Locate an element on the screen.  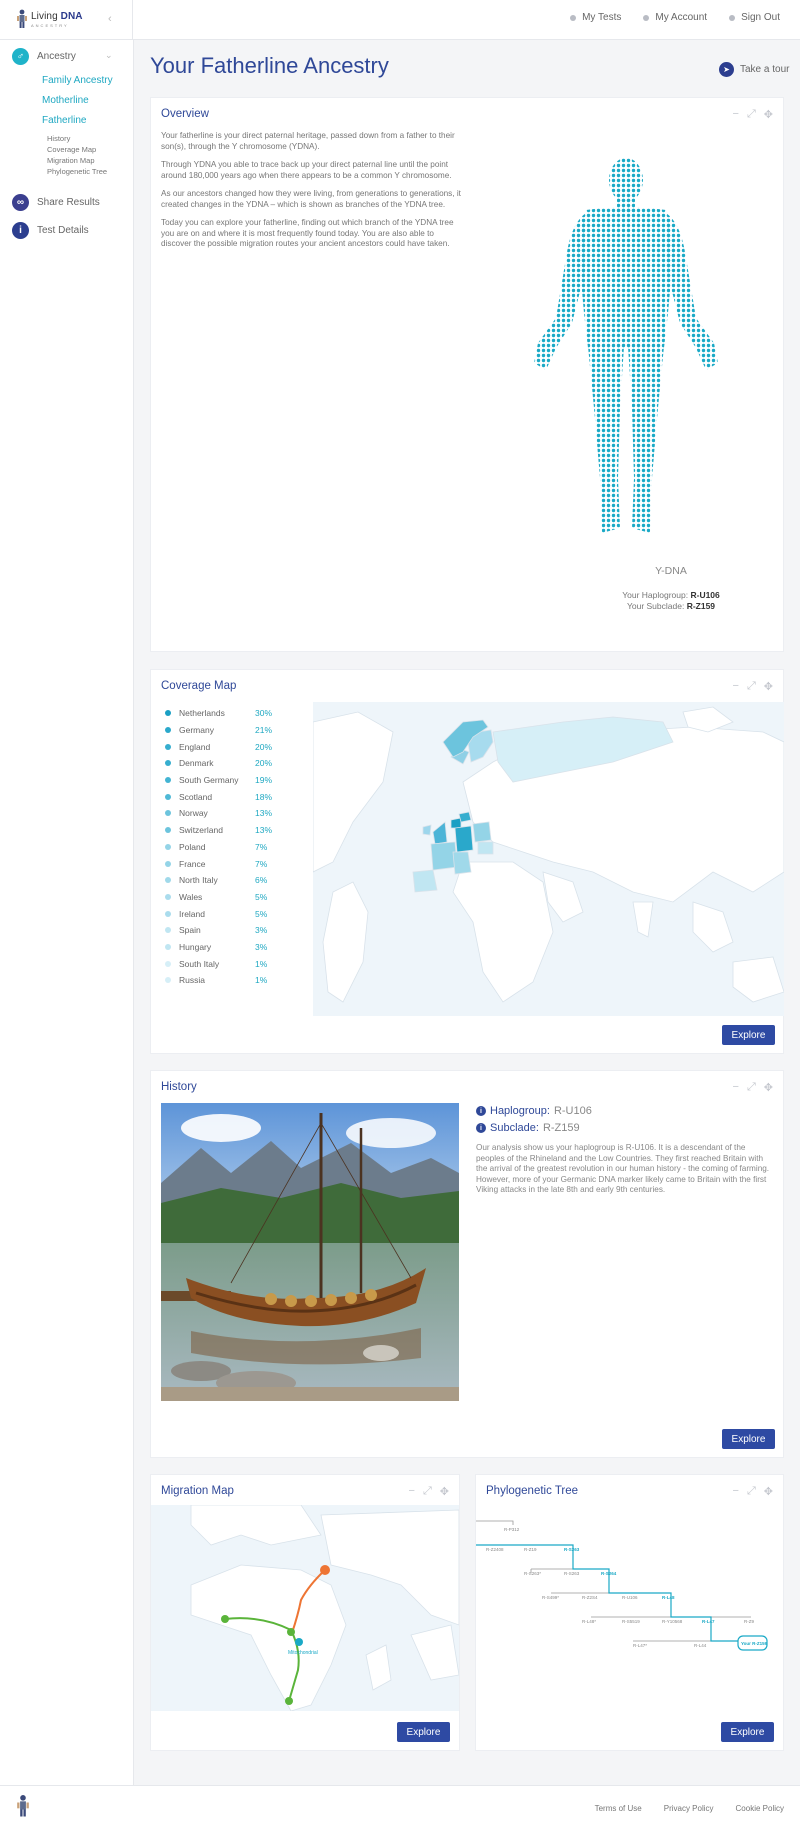
sidebar-item-fatherline: Fatherline is located at coordinates (64, 120).